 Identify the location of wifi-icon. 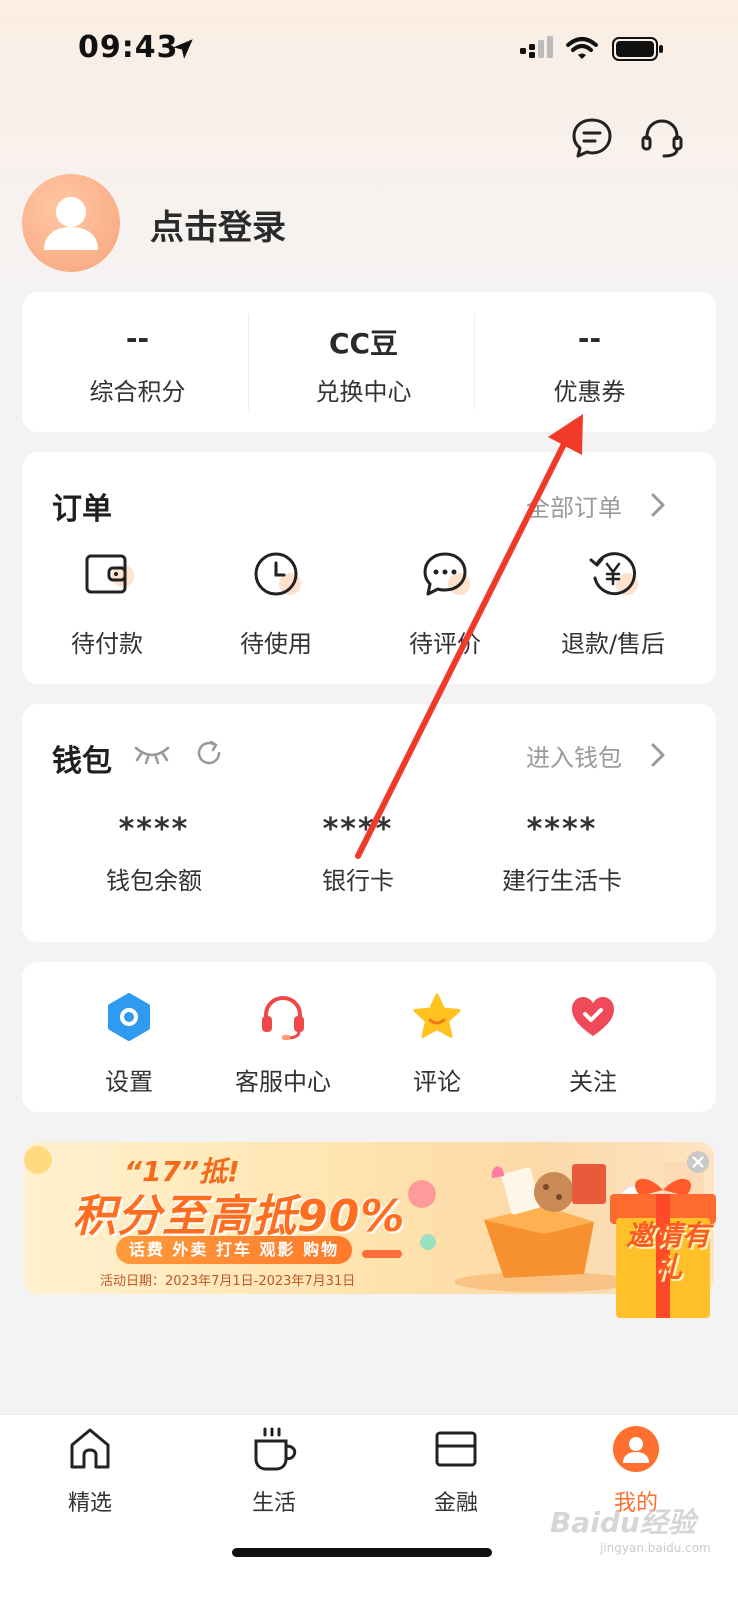
(582, 48).